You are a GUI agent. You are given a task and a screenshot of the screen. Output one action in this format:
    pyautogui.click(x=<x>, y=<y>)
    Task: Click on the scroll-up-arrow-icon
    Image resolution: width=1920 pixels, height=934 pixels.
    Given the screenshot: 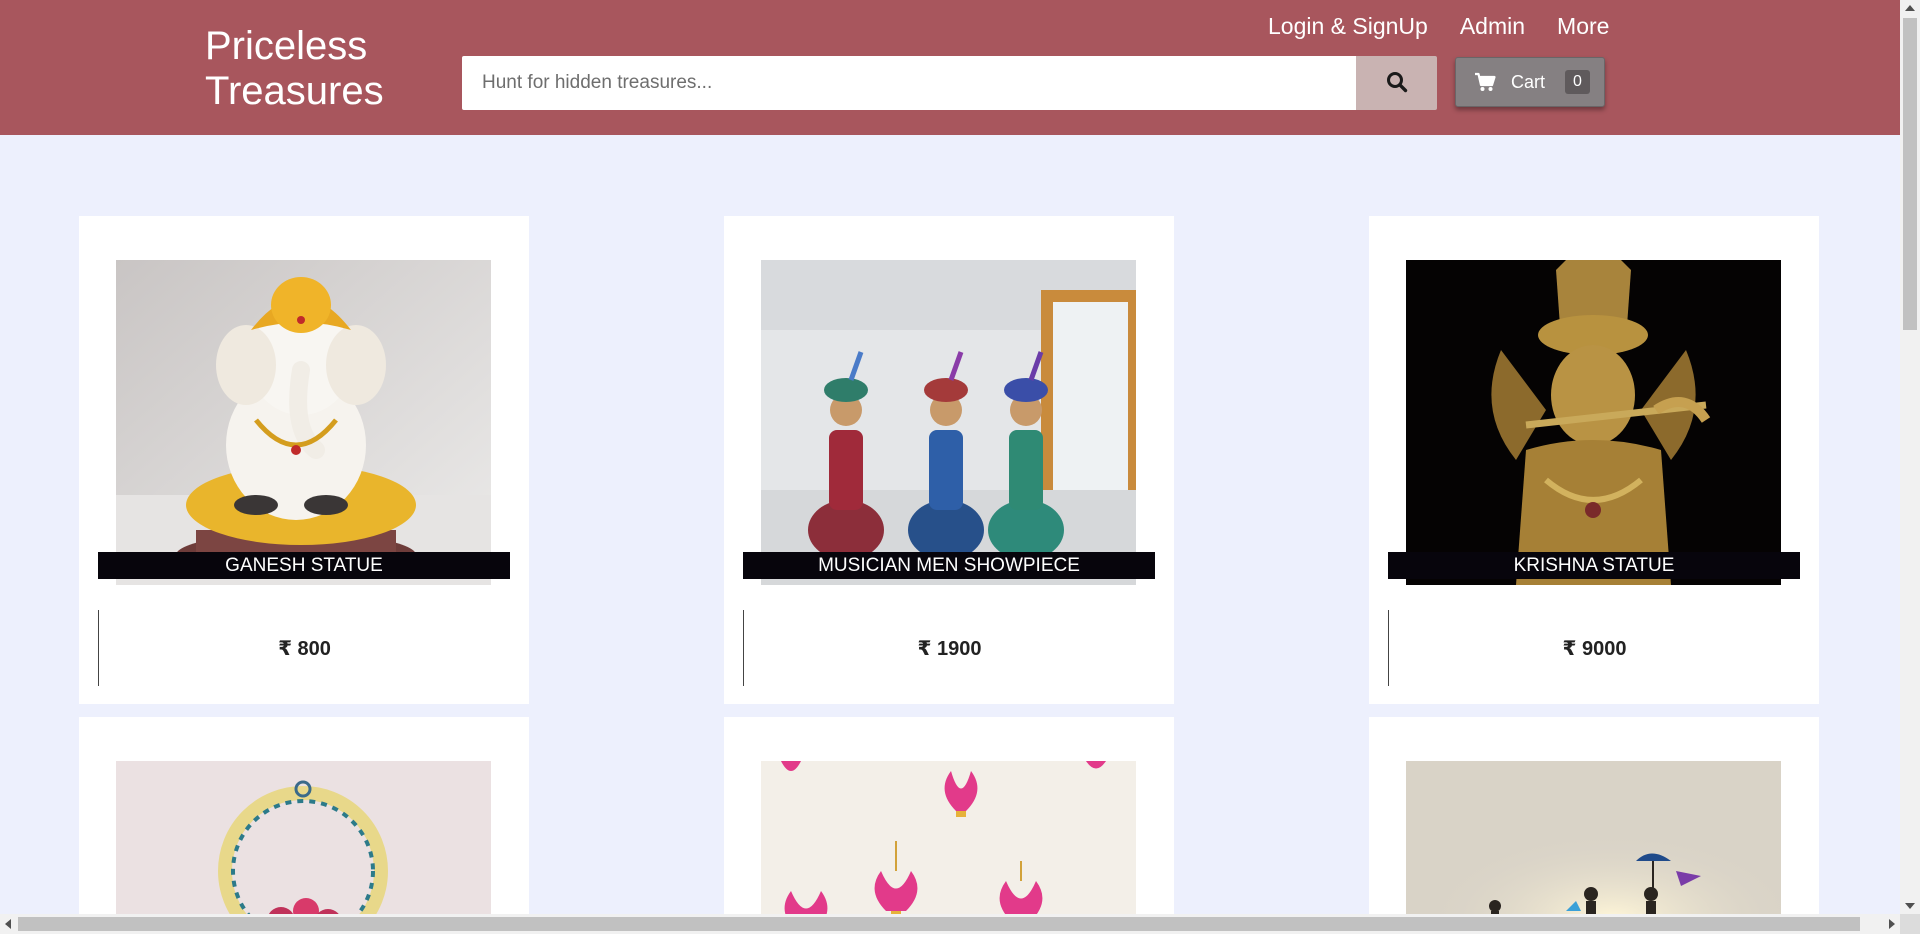 What is the action you would take?
    pyautogui.click(x=1910, y=8)
    